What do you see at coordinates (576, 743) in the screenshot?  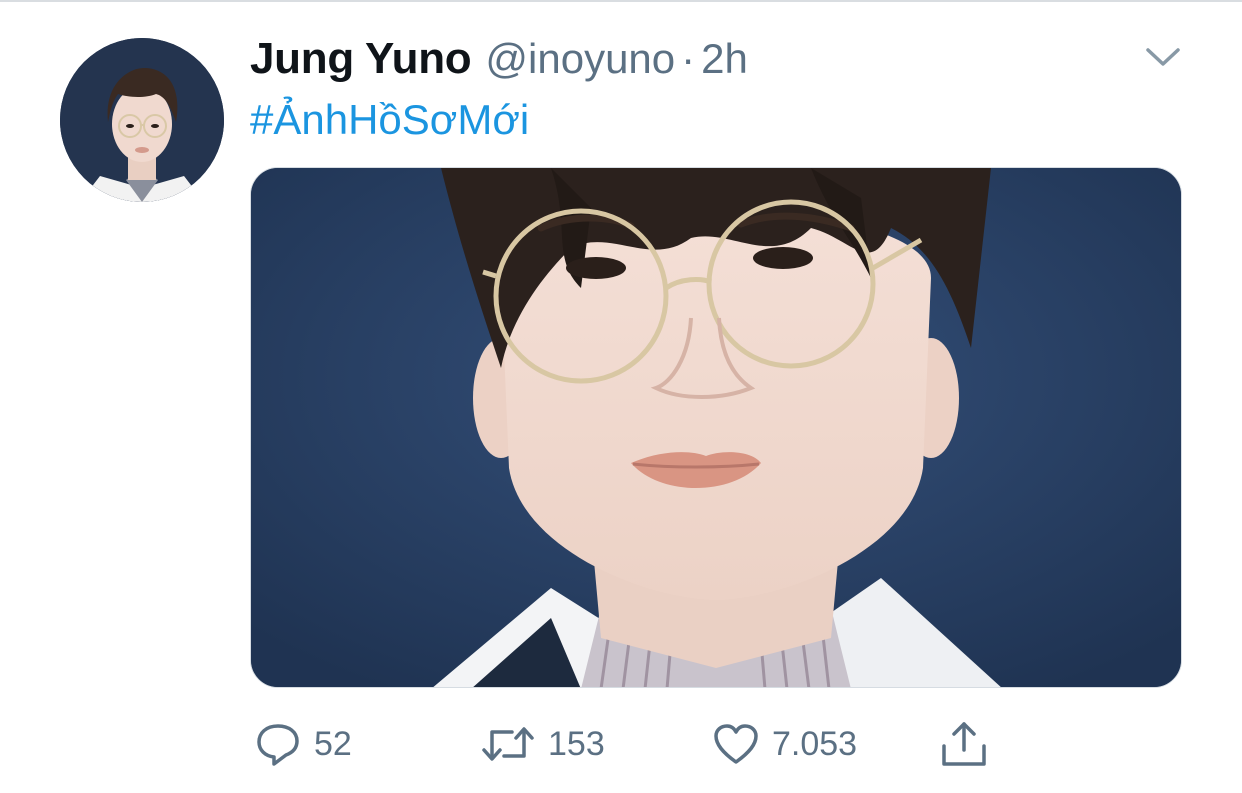 I see `retweet-count: 153` at bounding box center [576, 743].